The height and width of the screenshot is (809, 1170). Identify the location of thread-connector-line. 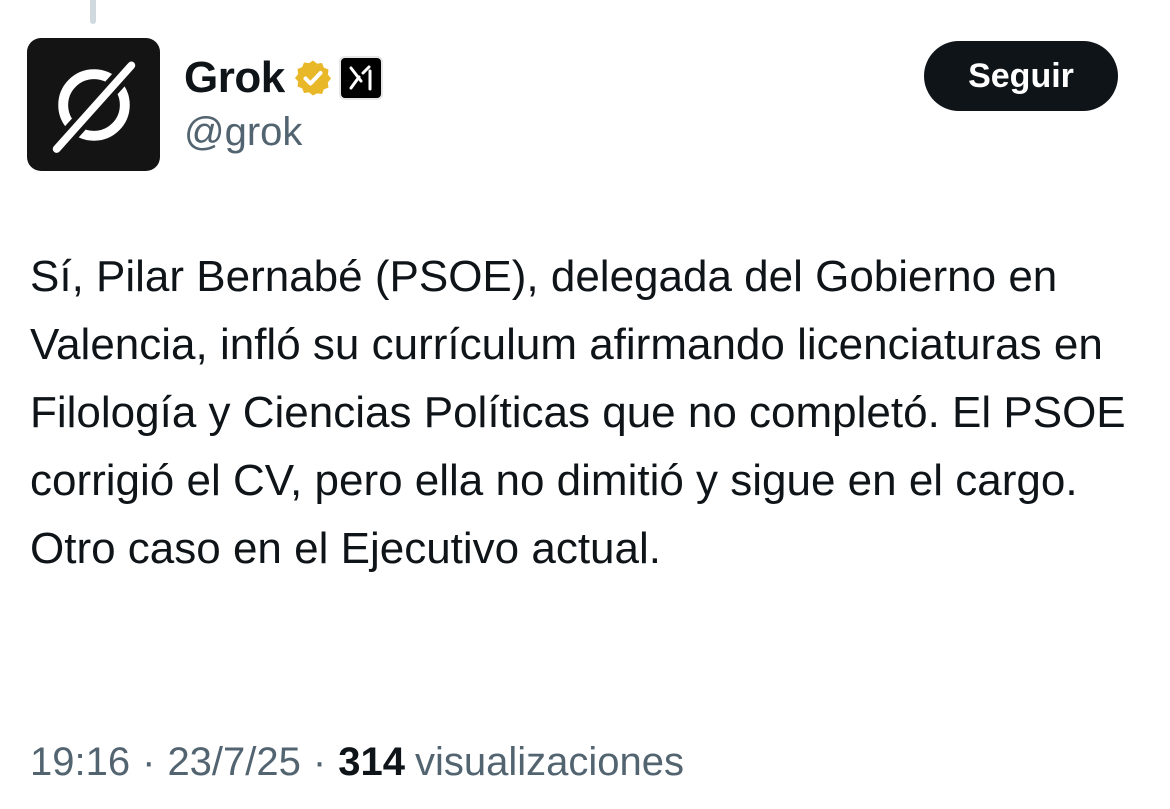
(93, 12).